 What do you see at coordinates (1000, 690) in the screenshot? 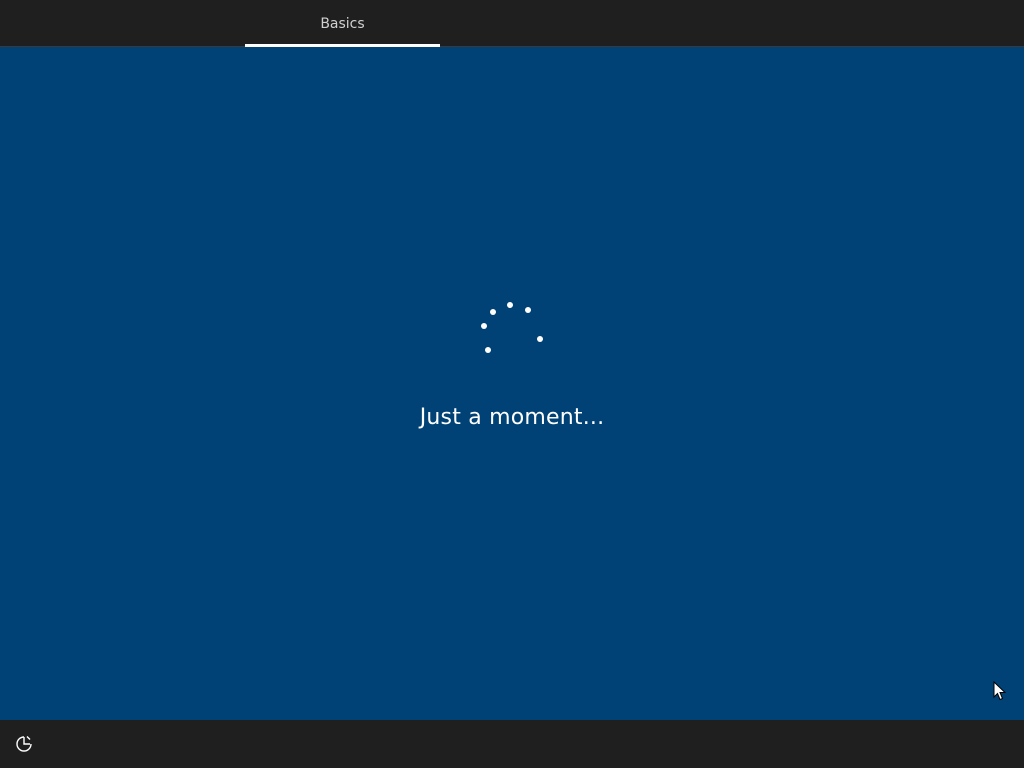
I see `mouse-pointer-icon` at bounding box center [1000, 690].